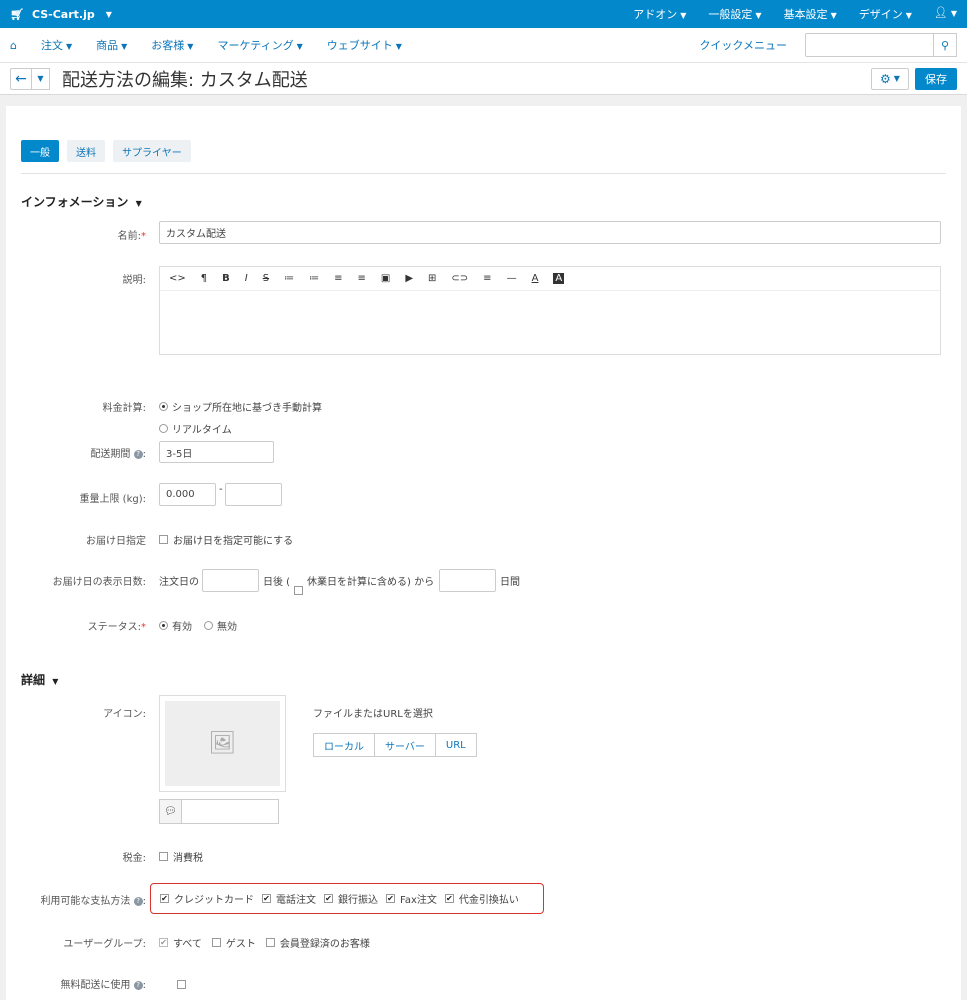 This screenshot has height=1000, width=967. I want to click on icon-preview: 🖼︎, so click(222, 743).